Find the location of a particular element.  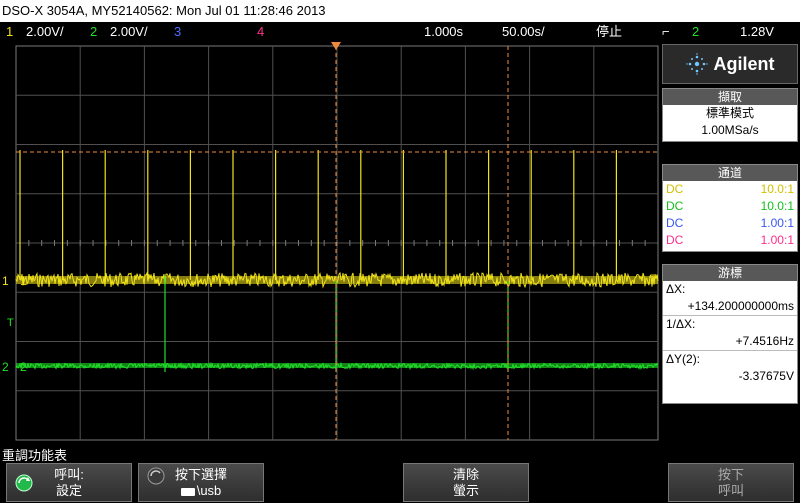

trigger-level-marker: T is located at coordinates (10, 323).